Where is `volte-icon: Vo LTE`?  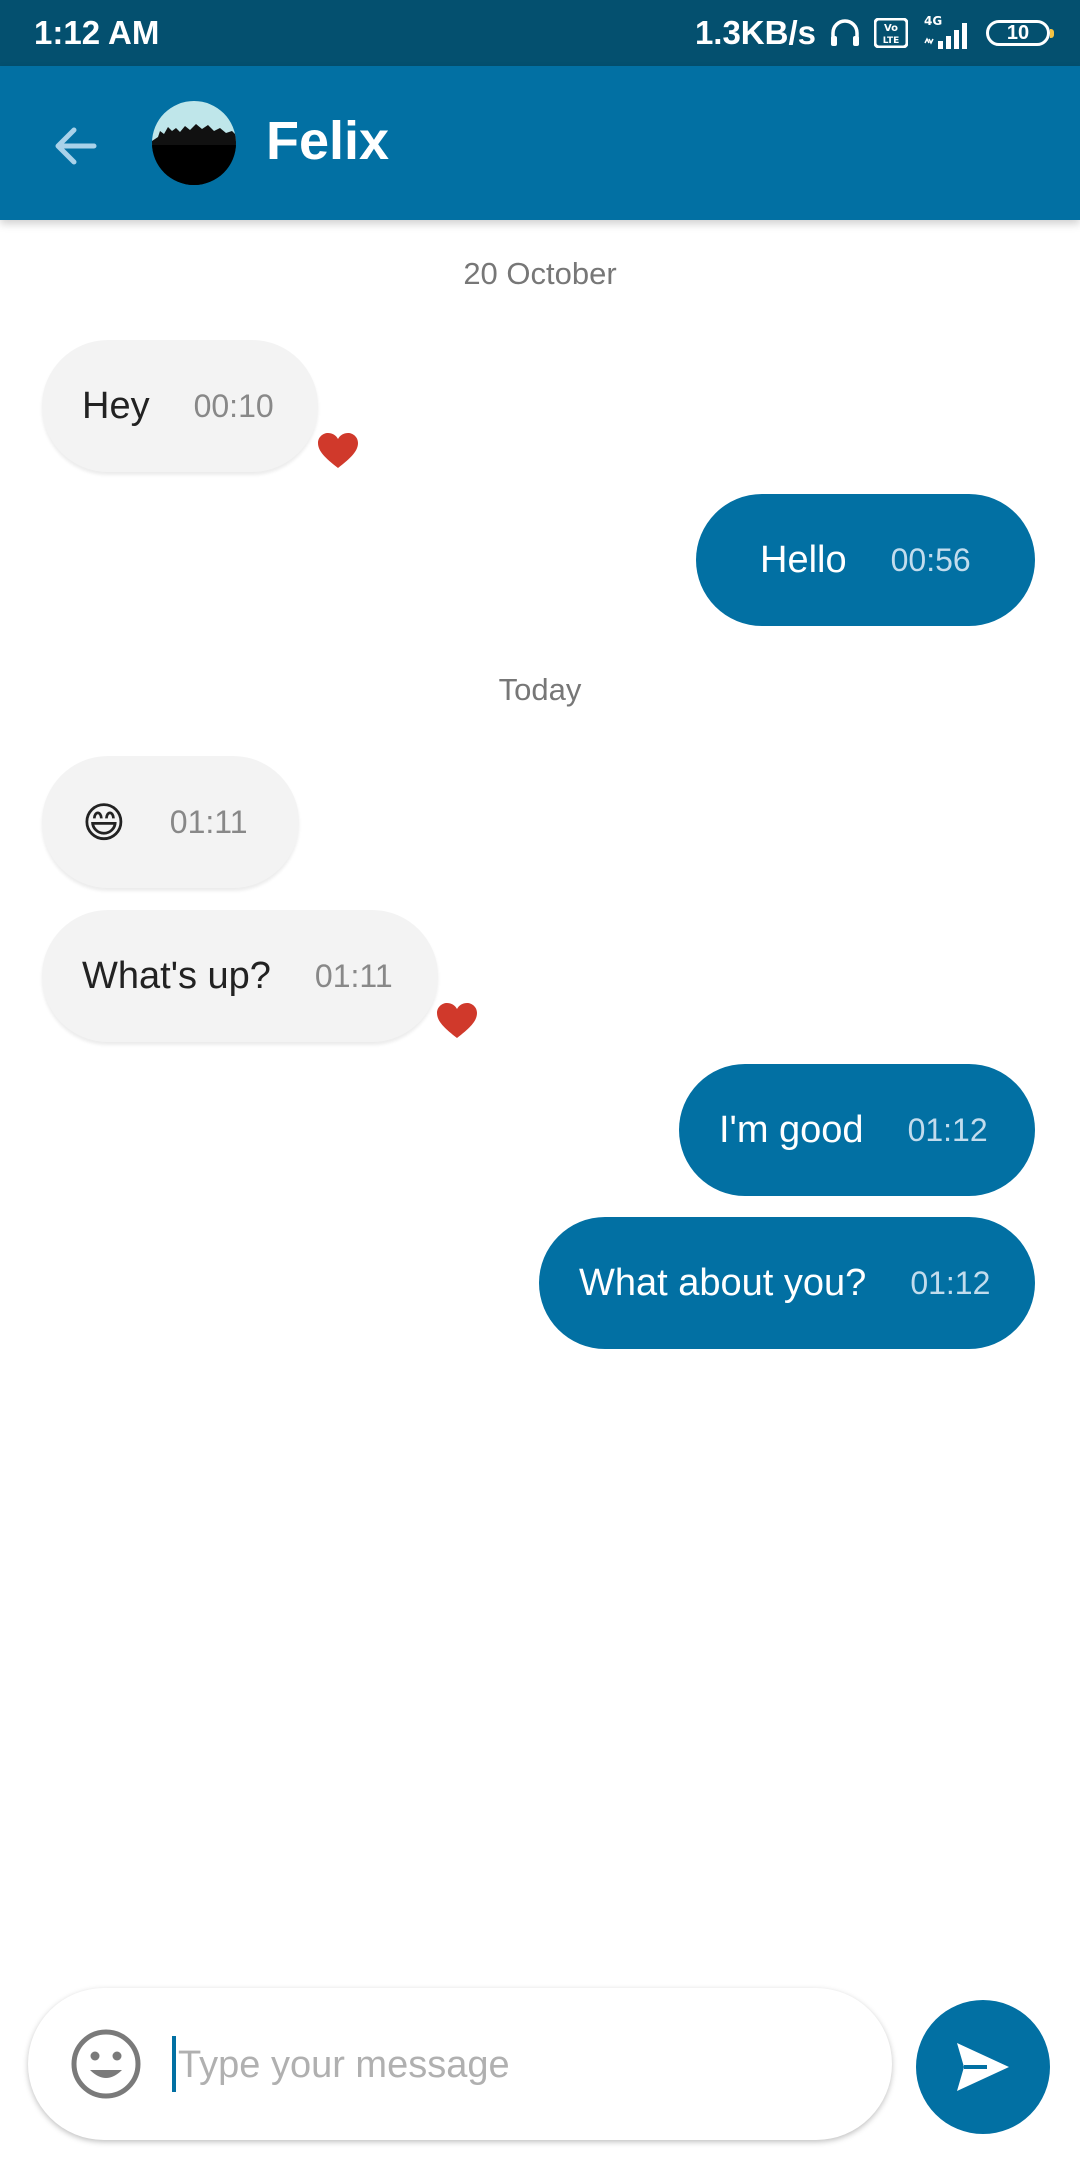 volte-icon: Vo LTE is located at coordinates (891, 33).